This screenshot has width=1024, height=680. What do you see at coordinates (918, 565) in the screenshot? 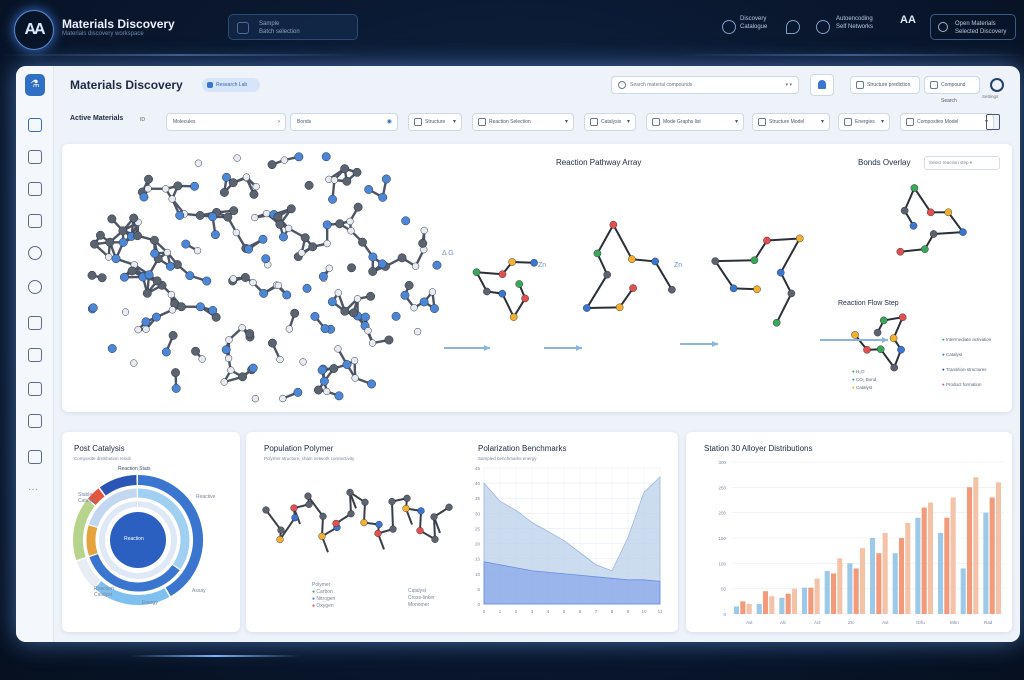
I see `bar-blue` at bounding box center [918, 565].